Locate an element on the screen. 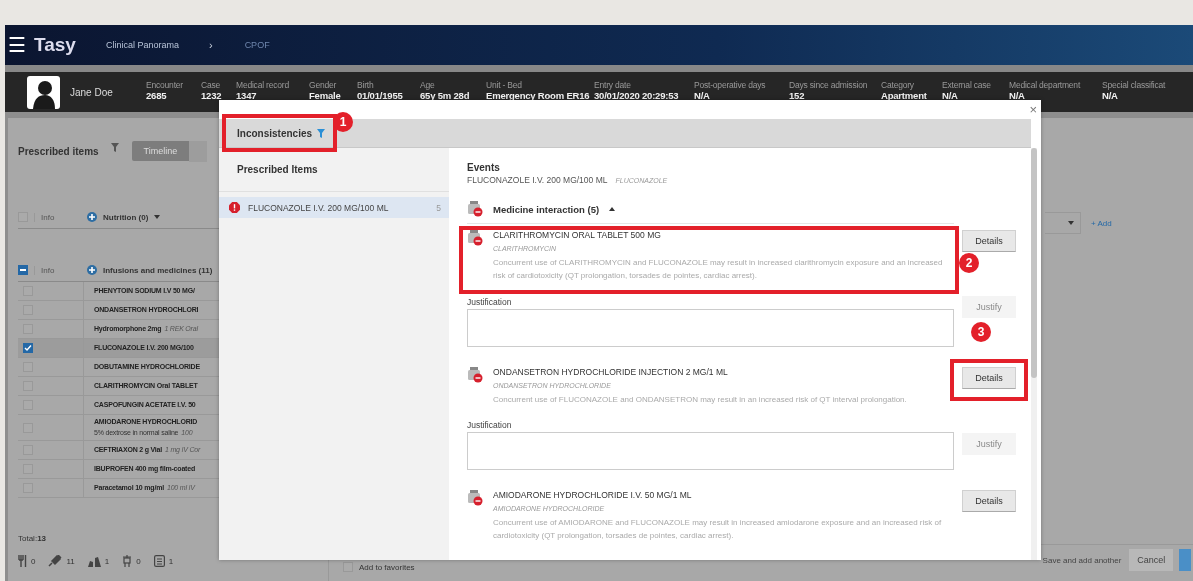 The width and height of the screenshot is (1193, 581). field-label: Category is located at coordinates (898, 84).